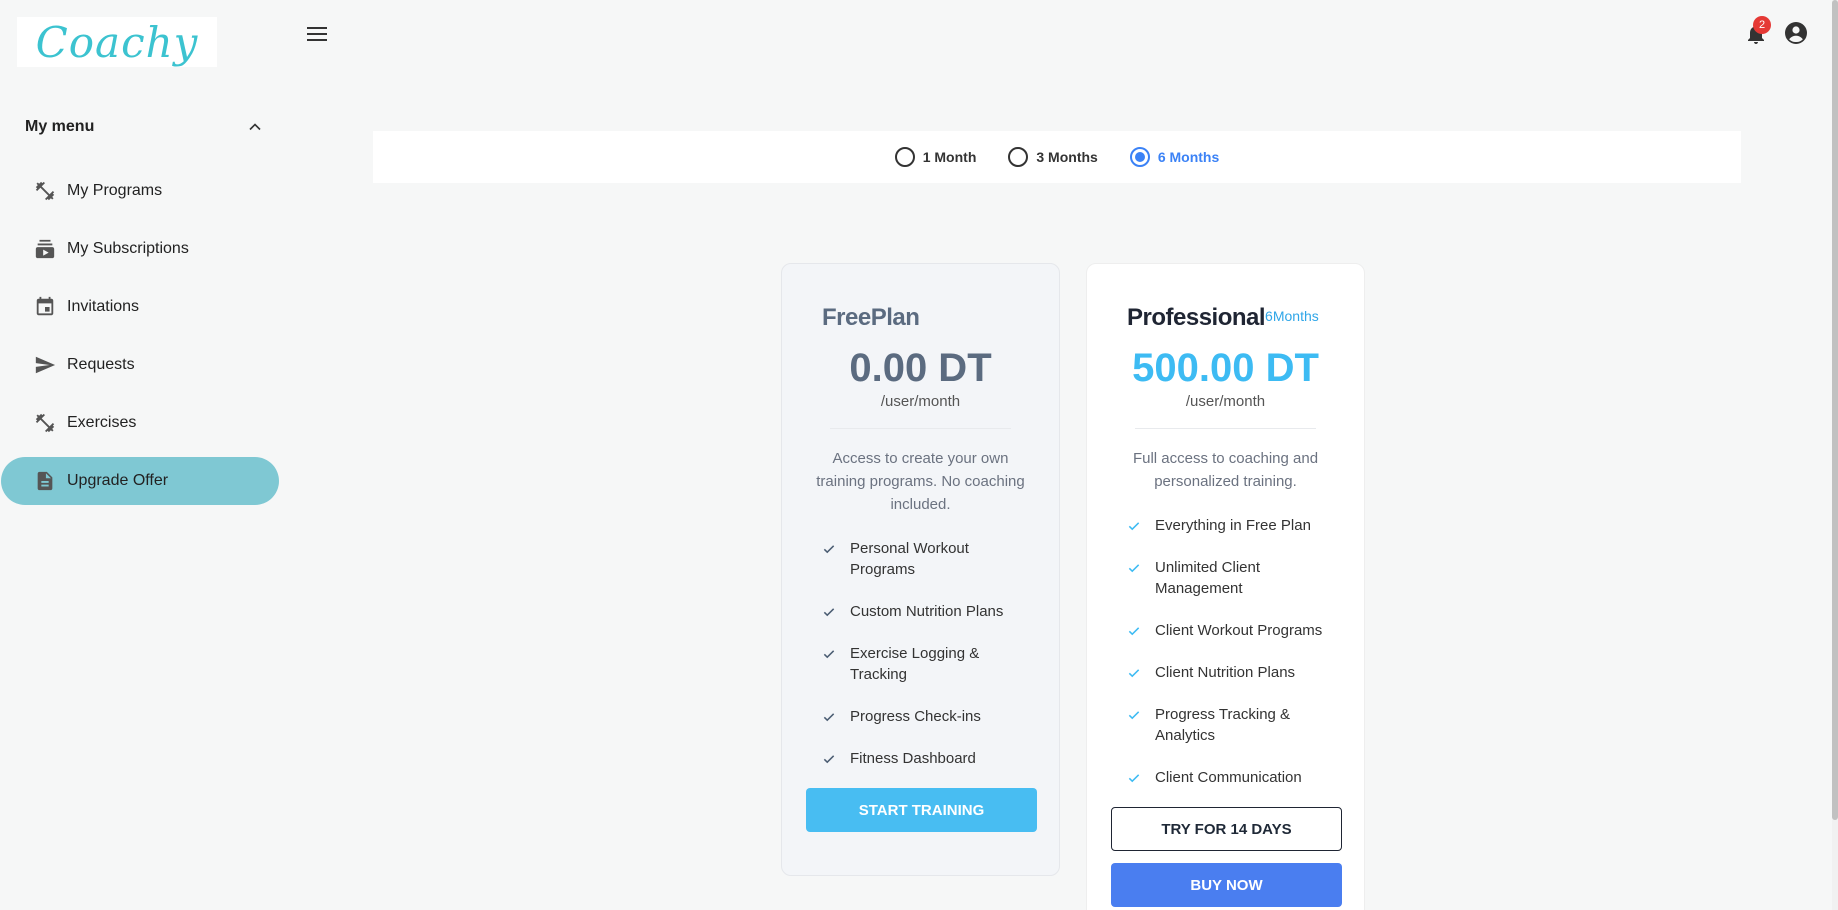 The image size is (1838, 910). I want to click on app-logo: Coachy, so click(117, 42).